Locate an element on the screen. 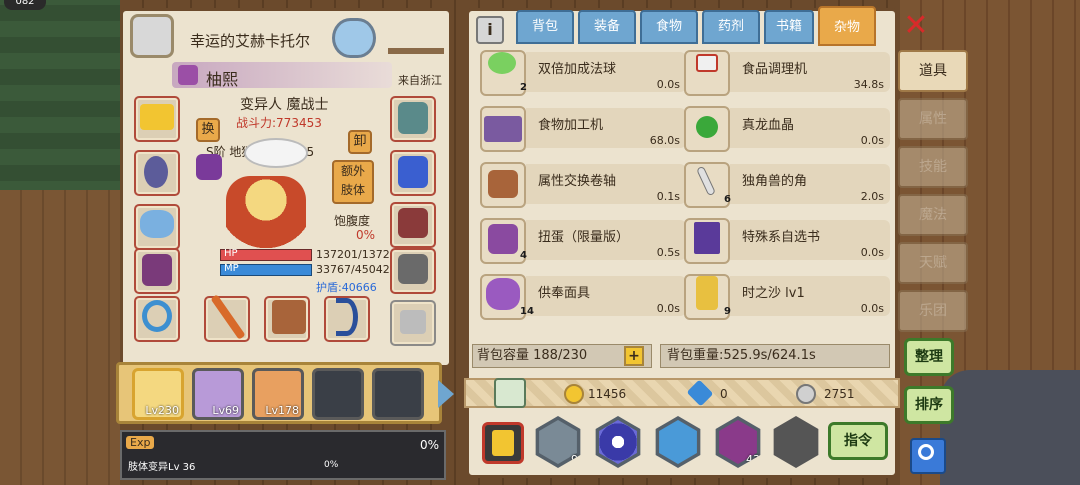  item-count: 2 is located at coordinates (523, 87).